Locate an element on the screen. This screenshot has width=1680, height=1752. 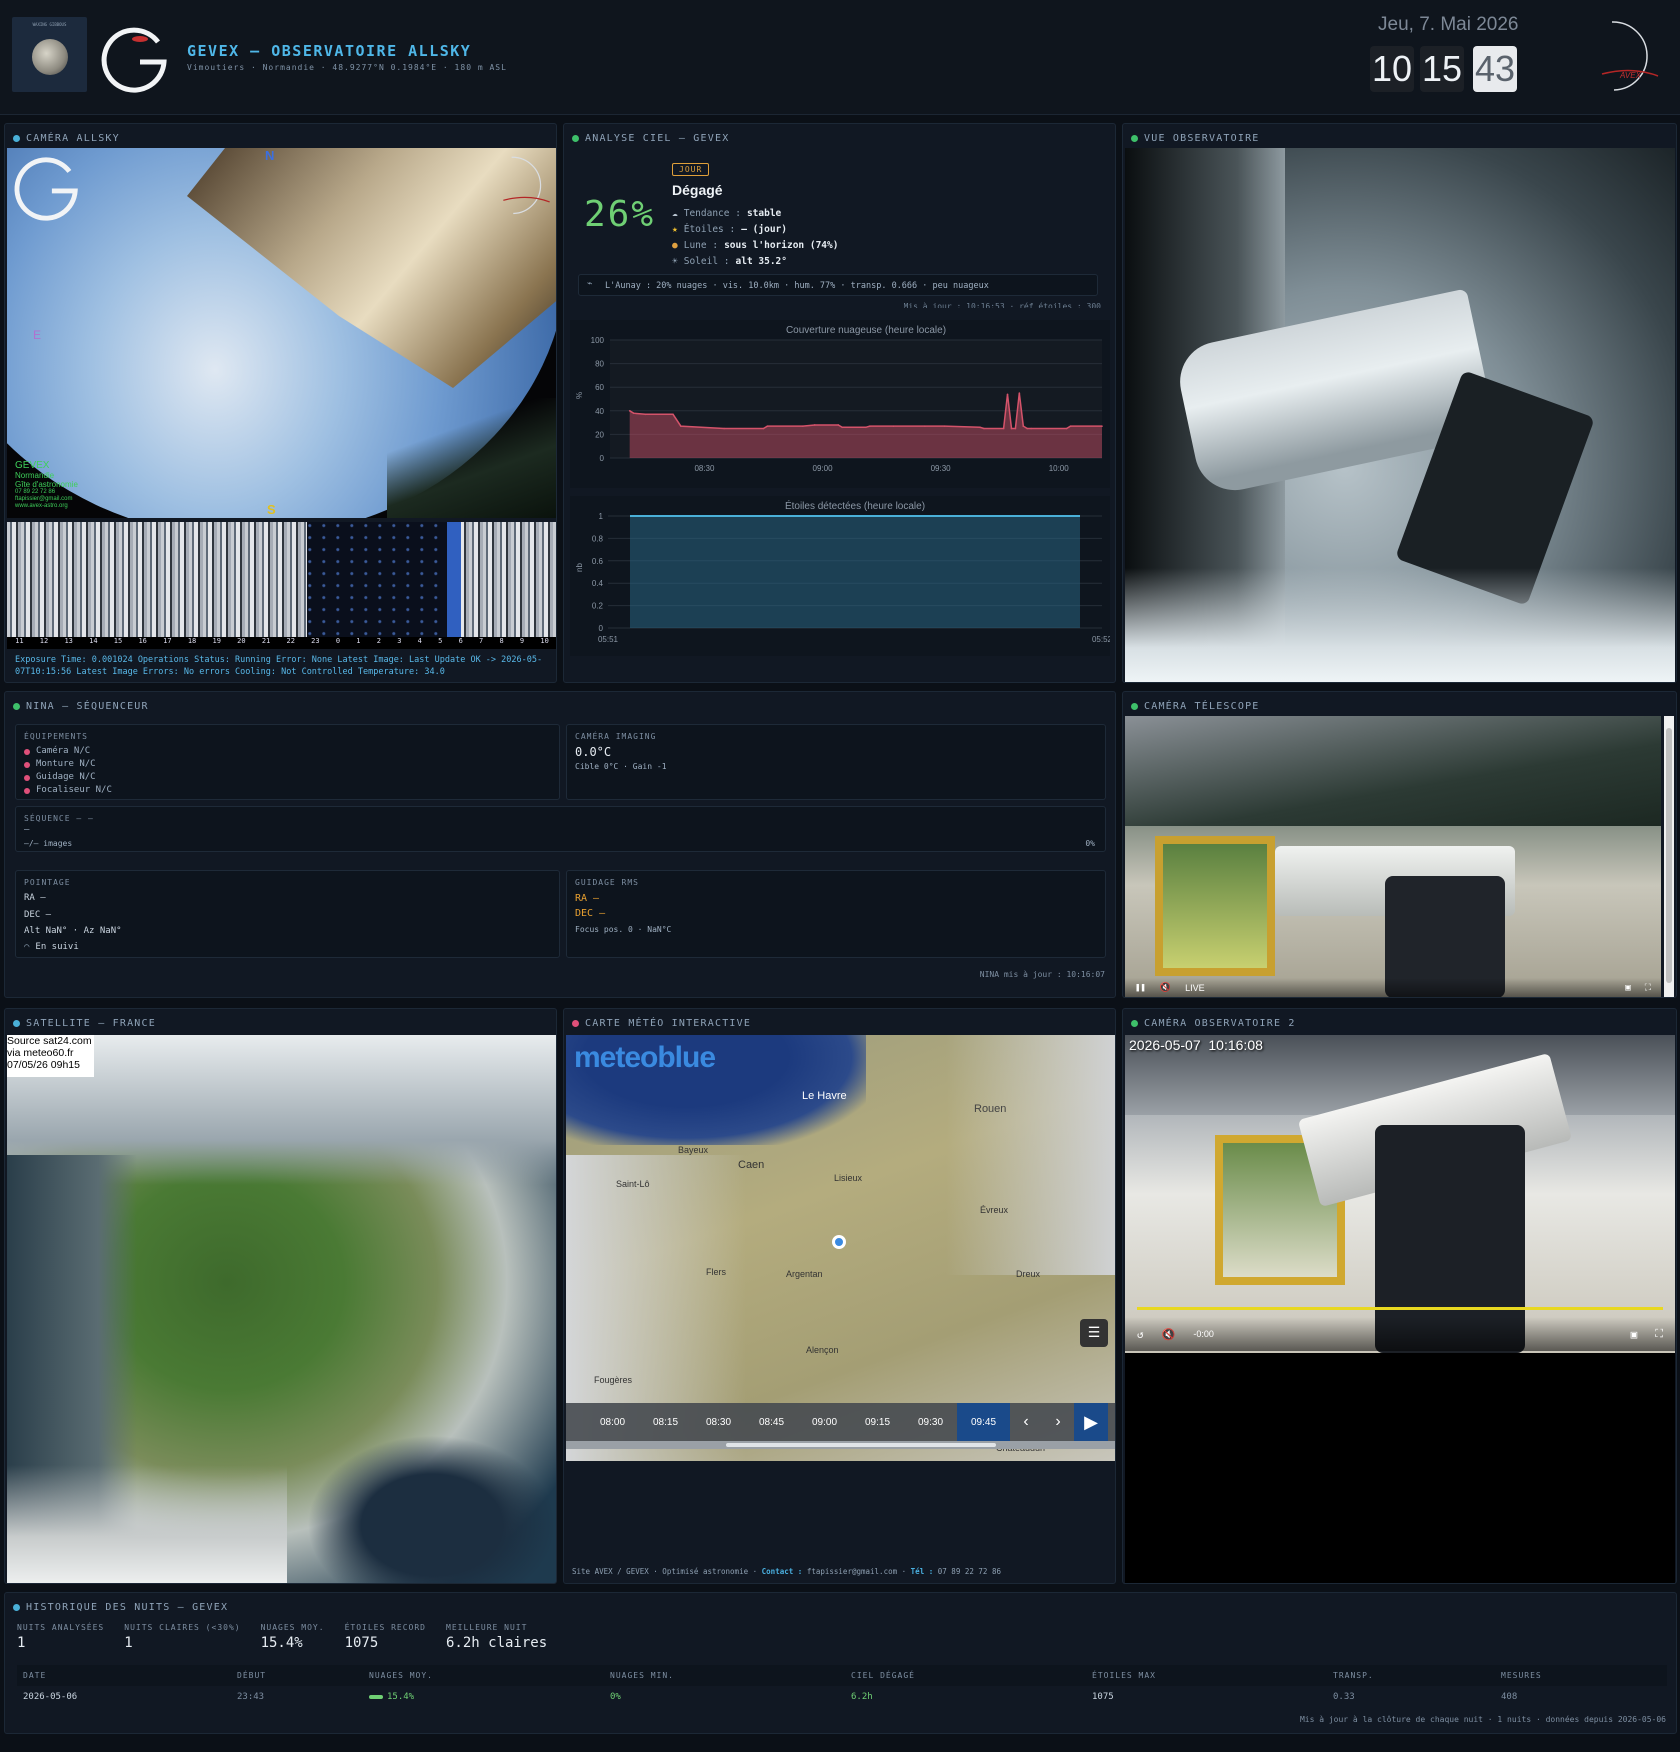
cloud-percent: 26% is located at coordinates (620, 214).